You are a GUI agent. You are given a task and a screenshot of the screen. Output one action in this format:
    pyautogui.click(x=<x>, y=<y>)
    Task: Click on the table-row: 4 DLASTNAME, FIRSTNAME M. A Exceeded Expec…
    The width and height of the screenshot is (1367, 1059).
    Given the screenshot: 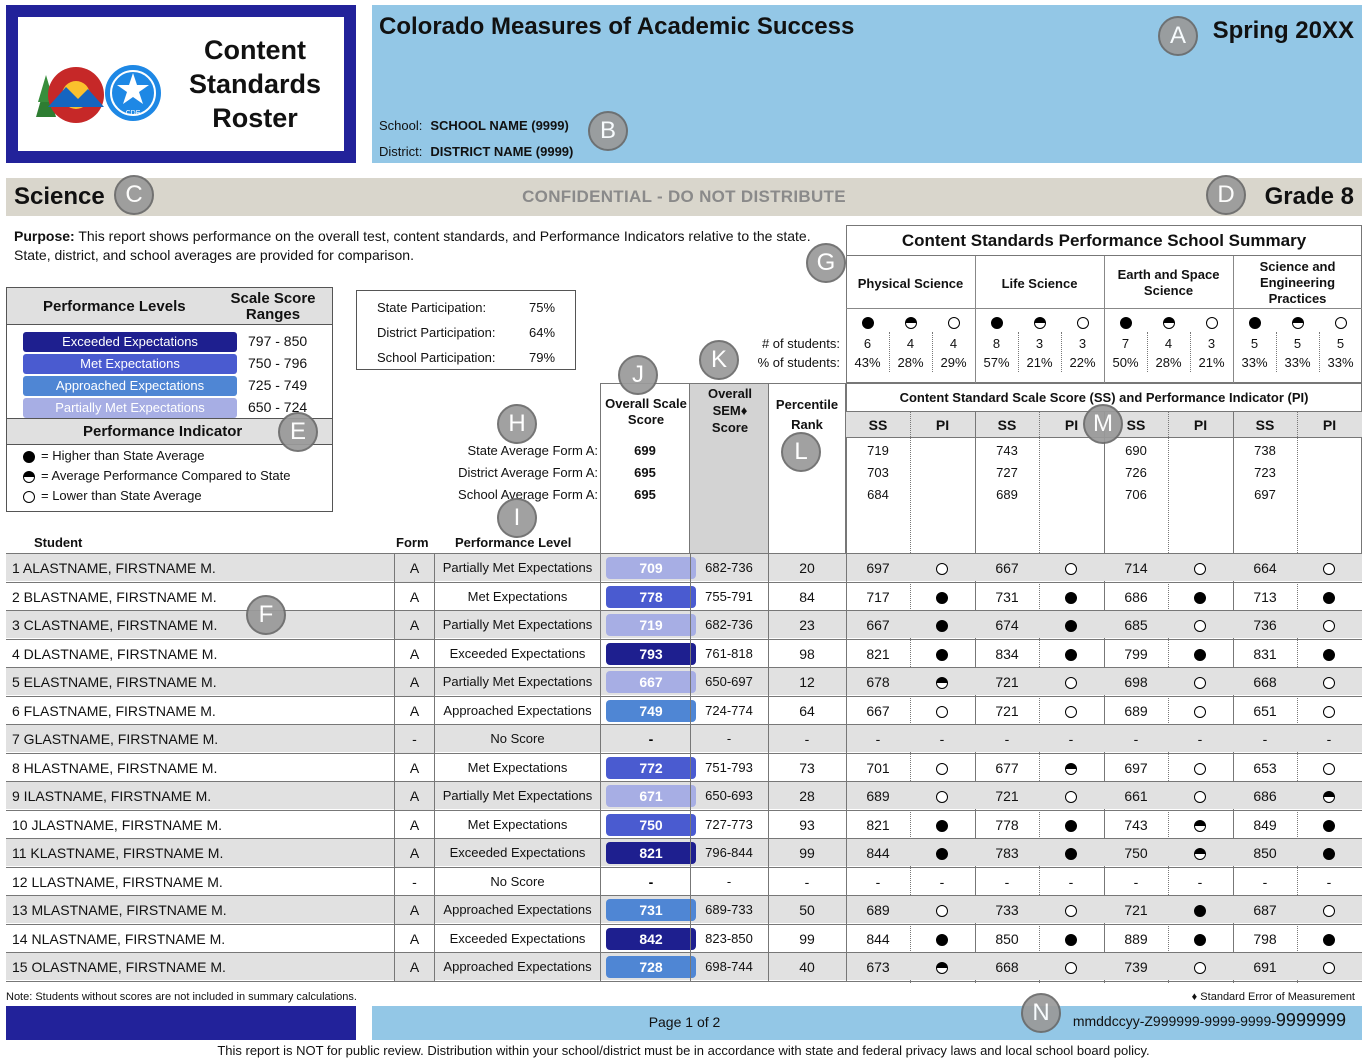 What is the action you would take?
    pyautogui.click(x=684, y=653)
    